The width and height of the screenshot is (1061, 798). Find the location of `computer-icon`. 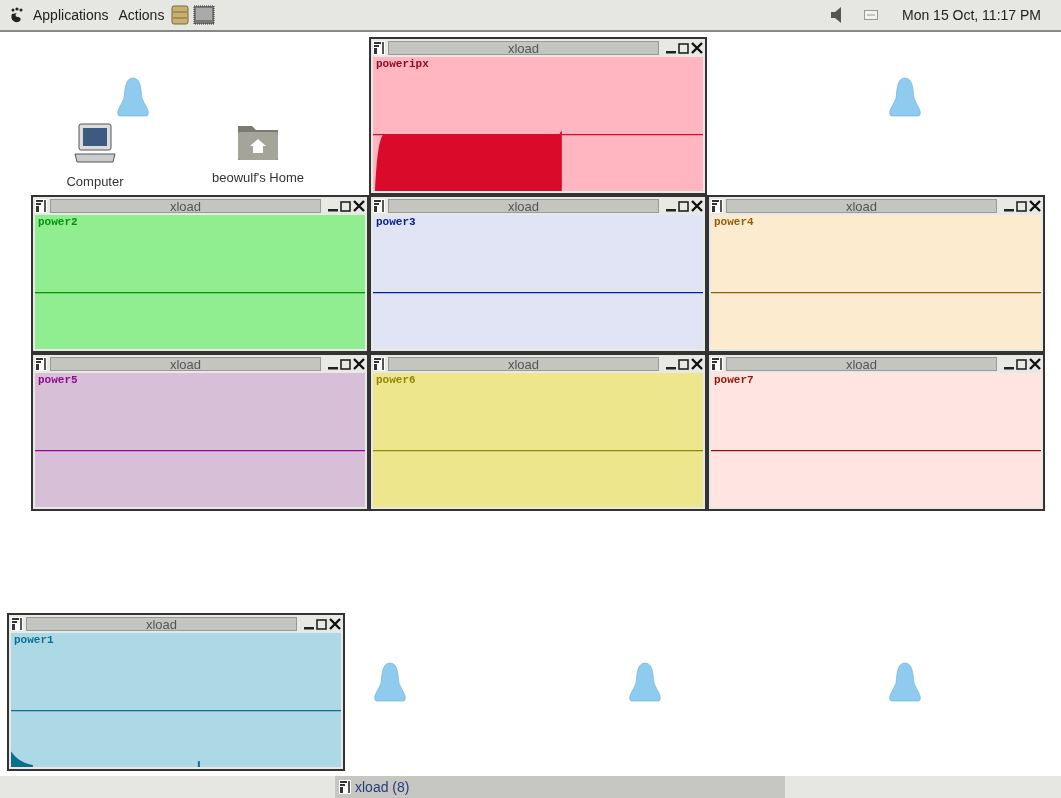

computer-icon is located at coordinates (95, 144).